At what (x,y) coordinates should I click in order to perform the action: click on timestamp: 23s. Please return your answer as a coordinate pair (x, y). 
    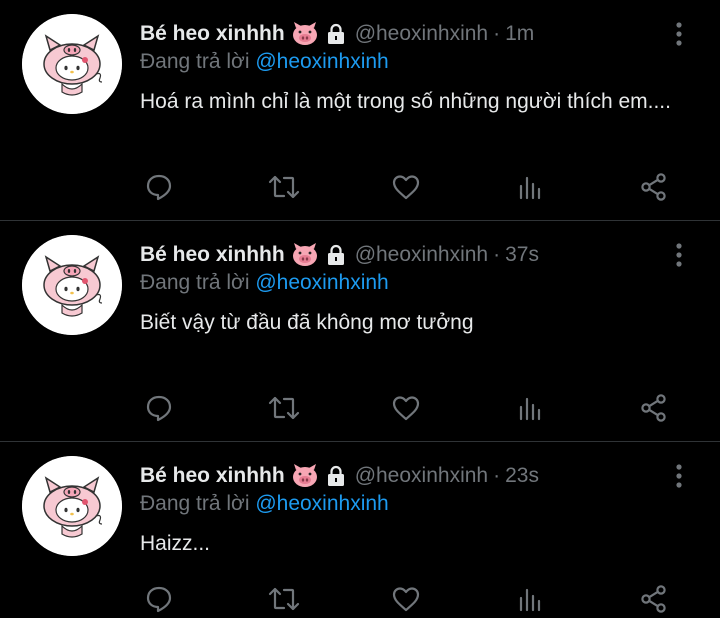
    Looking at the image, I should click on (522, 476).